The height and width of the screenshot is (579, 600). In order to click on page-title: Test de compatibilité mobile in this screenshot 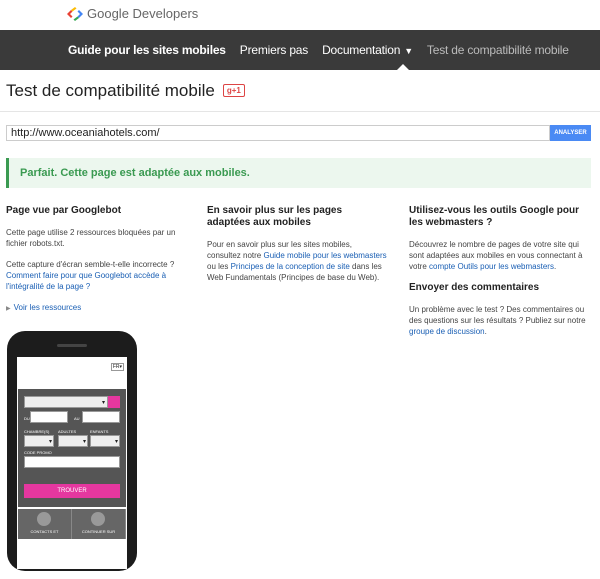, I will do `click(110, 90)`.